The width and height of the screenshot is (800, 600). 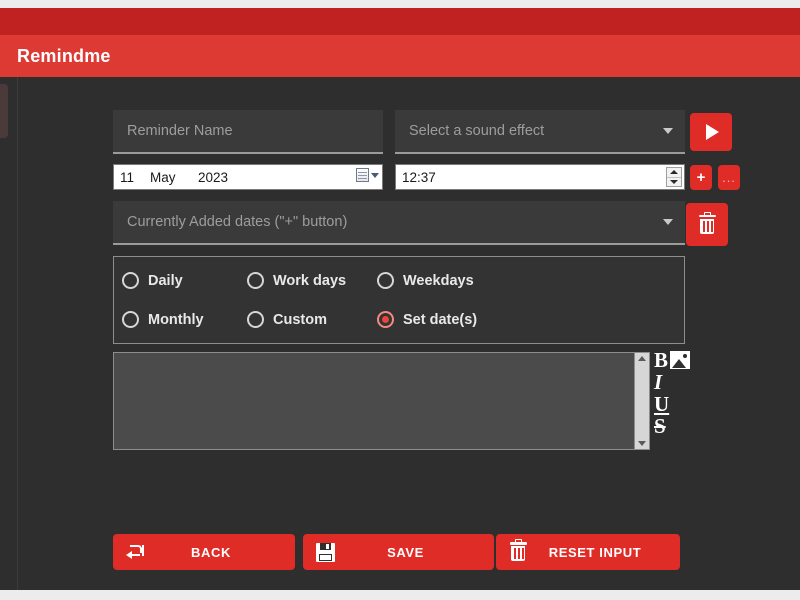 I want to click on added-dates-value: Currently Added dates ("+" button), so click(x=237, y=222).